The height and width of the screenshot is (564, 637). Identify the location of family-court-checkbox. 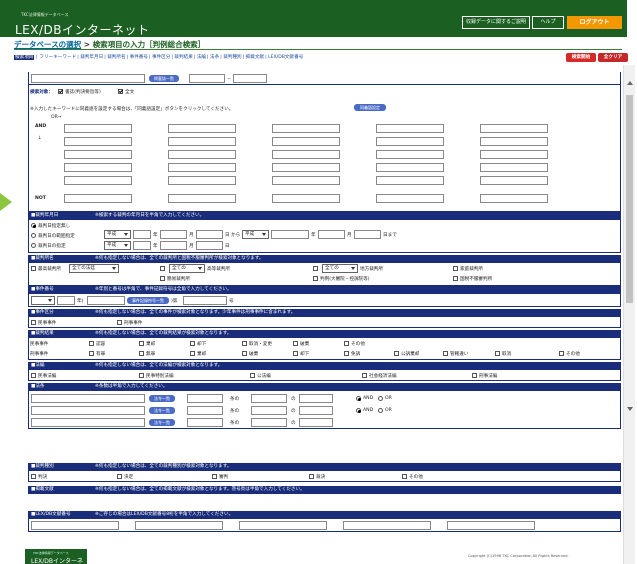
(455, 268).